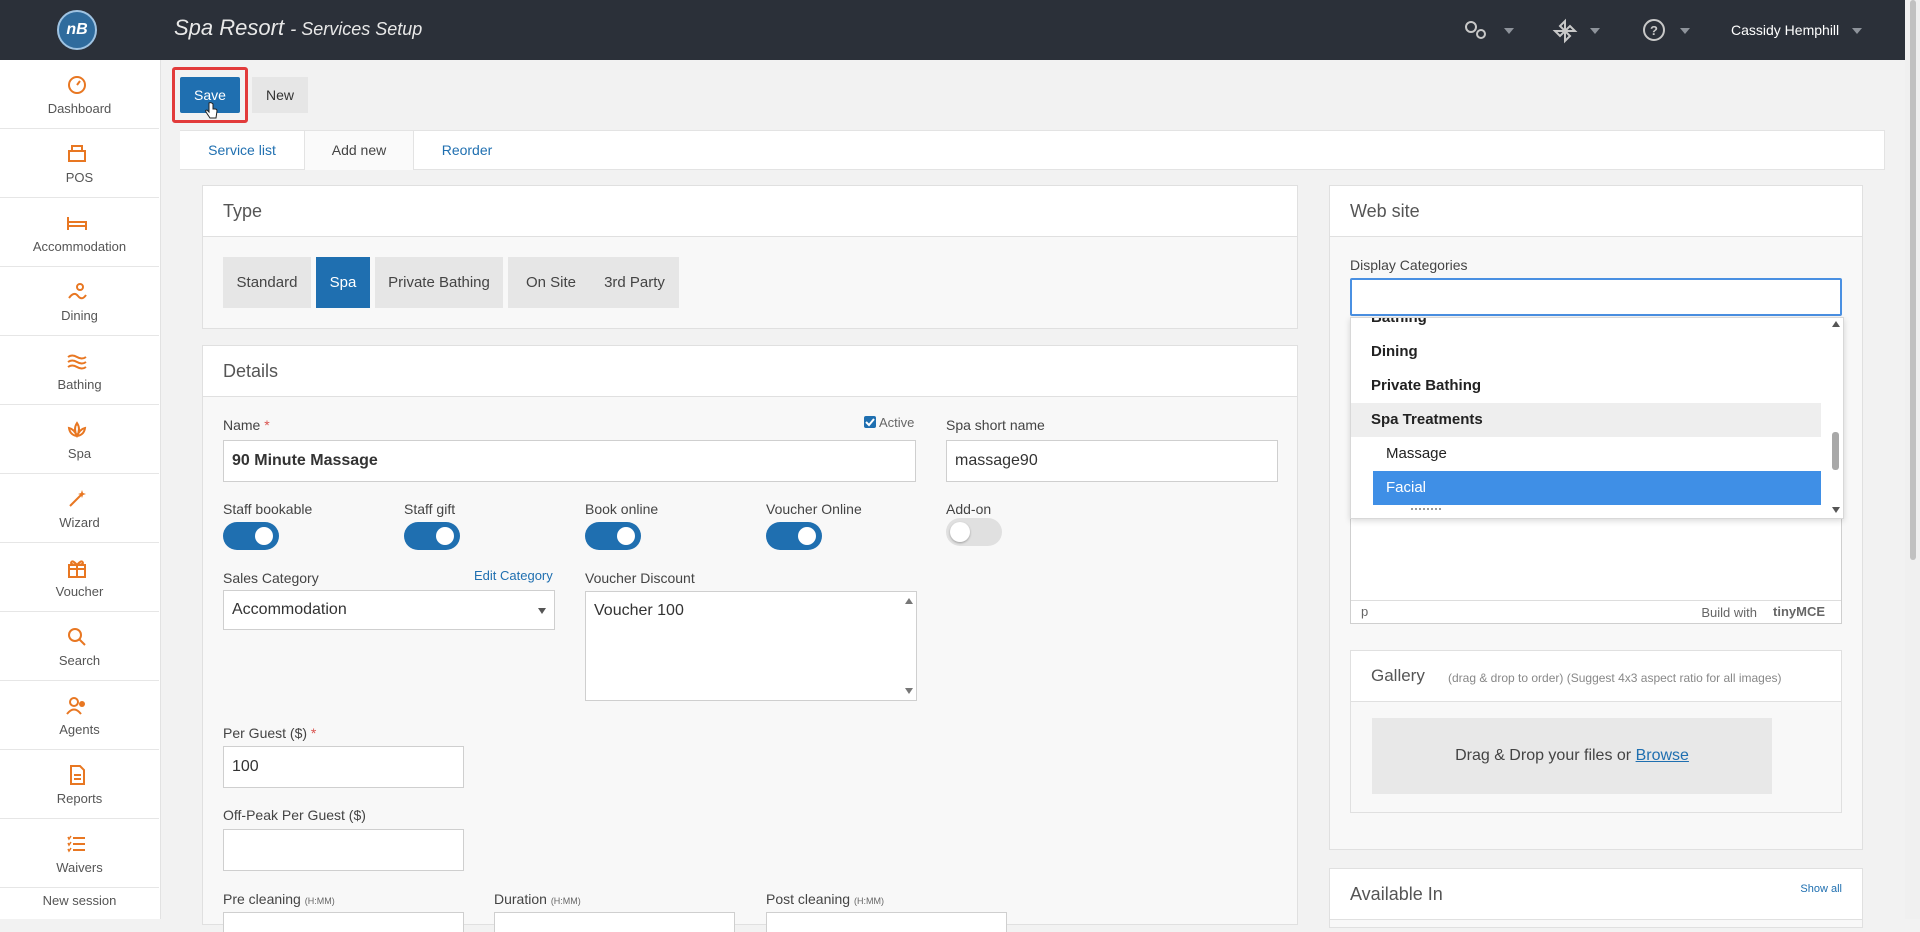 The height and width of the screenshot is (932, 1920). Describe the element at coordinates (79, 853) in the screenshot. I see `sidebar-item-waivers: Waivers` at that location.